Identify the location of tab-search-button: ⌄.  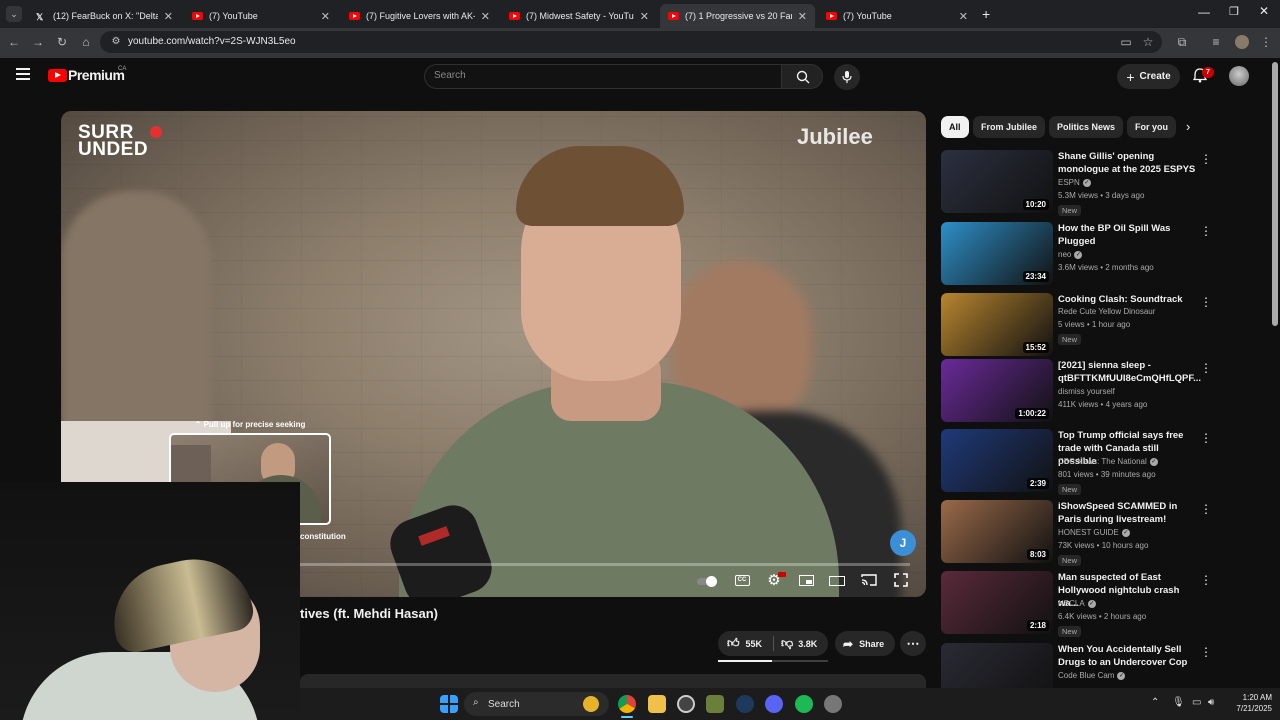
(14, 14).